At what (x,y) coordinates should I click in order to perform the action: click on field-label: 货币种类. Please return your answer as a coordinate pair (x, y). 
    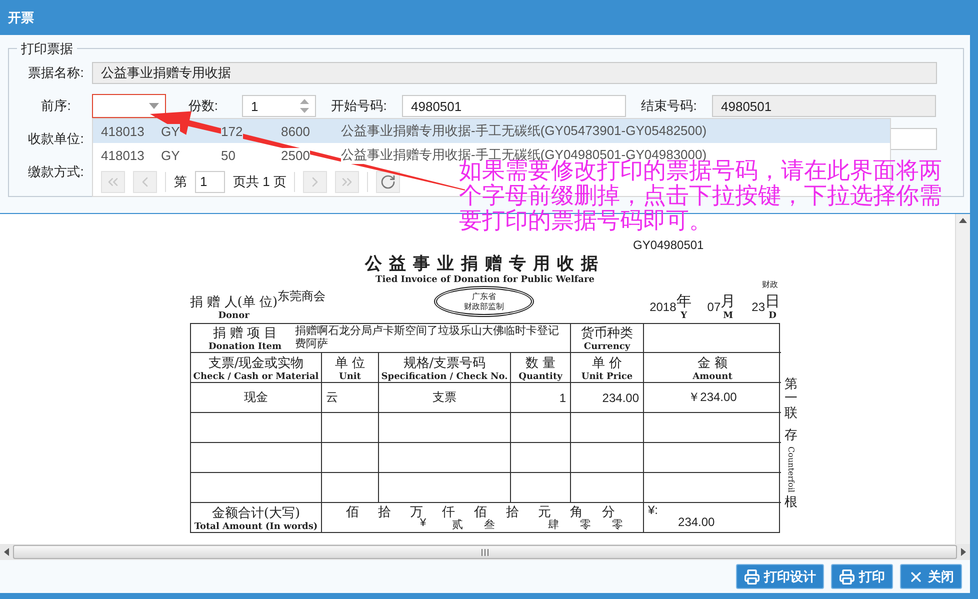
    Looking at the image, I should click on (607, 333).